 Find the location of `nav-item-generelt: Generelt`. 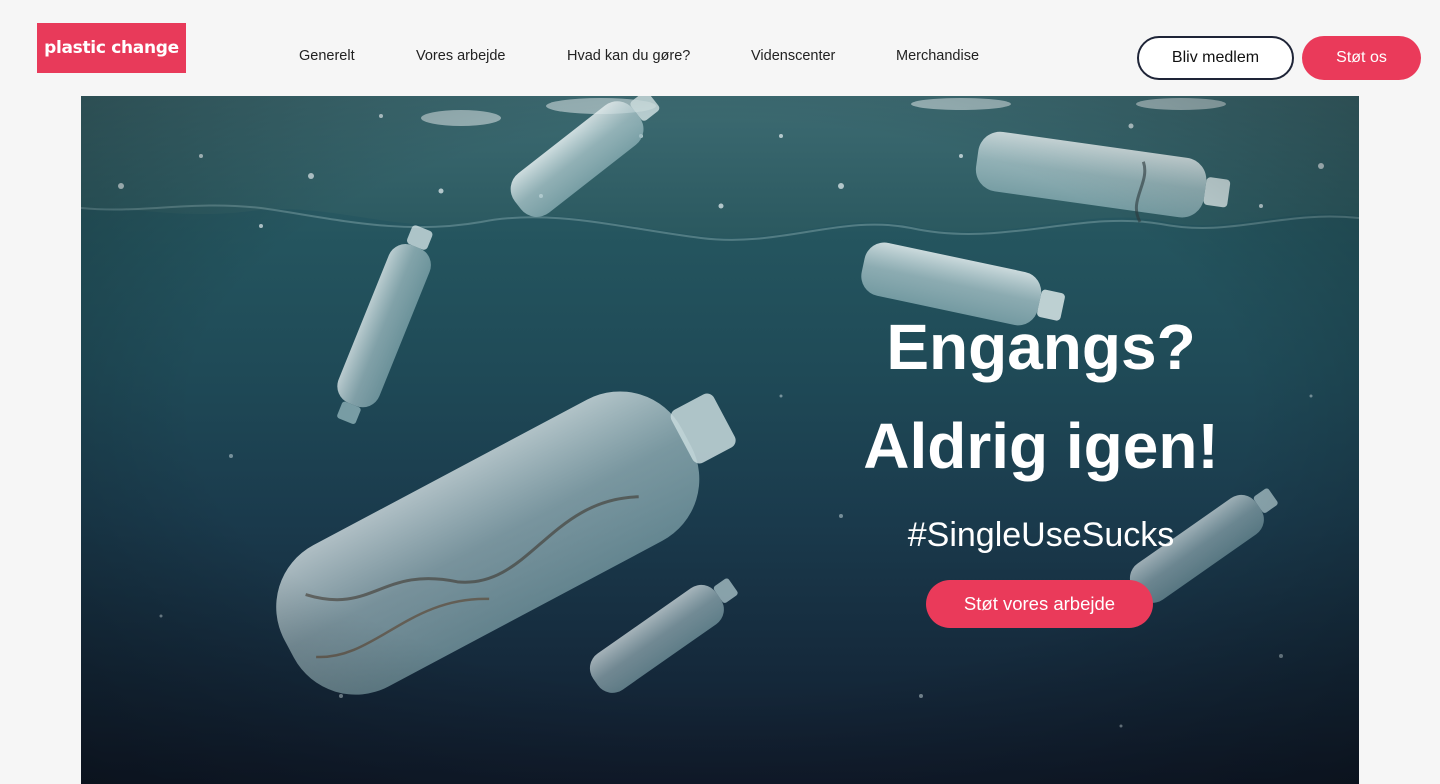

nav-item-generelt: Generelt is located at coordinates (327, 56).